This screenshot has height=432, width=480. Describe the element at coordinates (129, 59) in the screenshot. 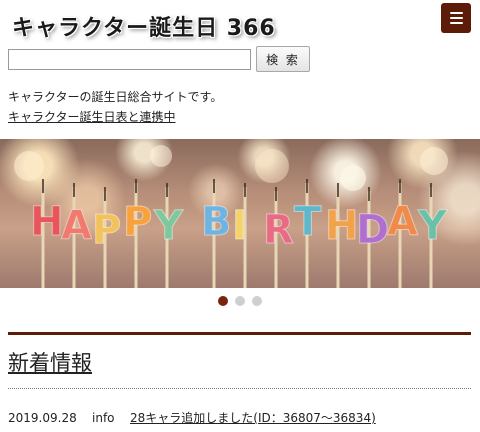

I see `search-input` at that location.